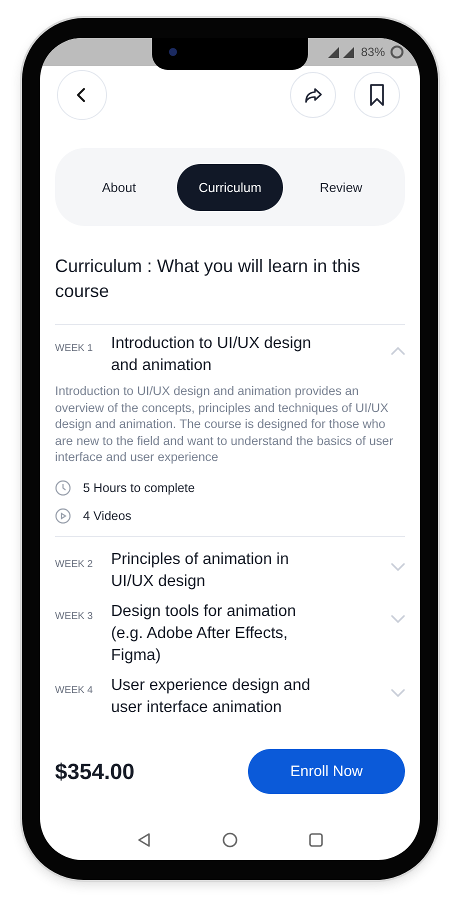  I want to click on week-title: User experience design and user interface animation, so click(211, 697).